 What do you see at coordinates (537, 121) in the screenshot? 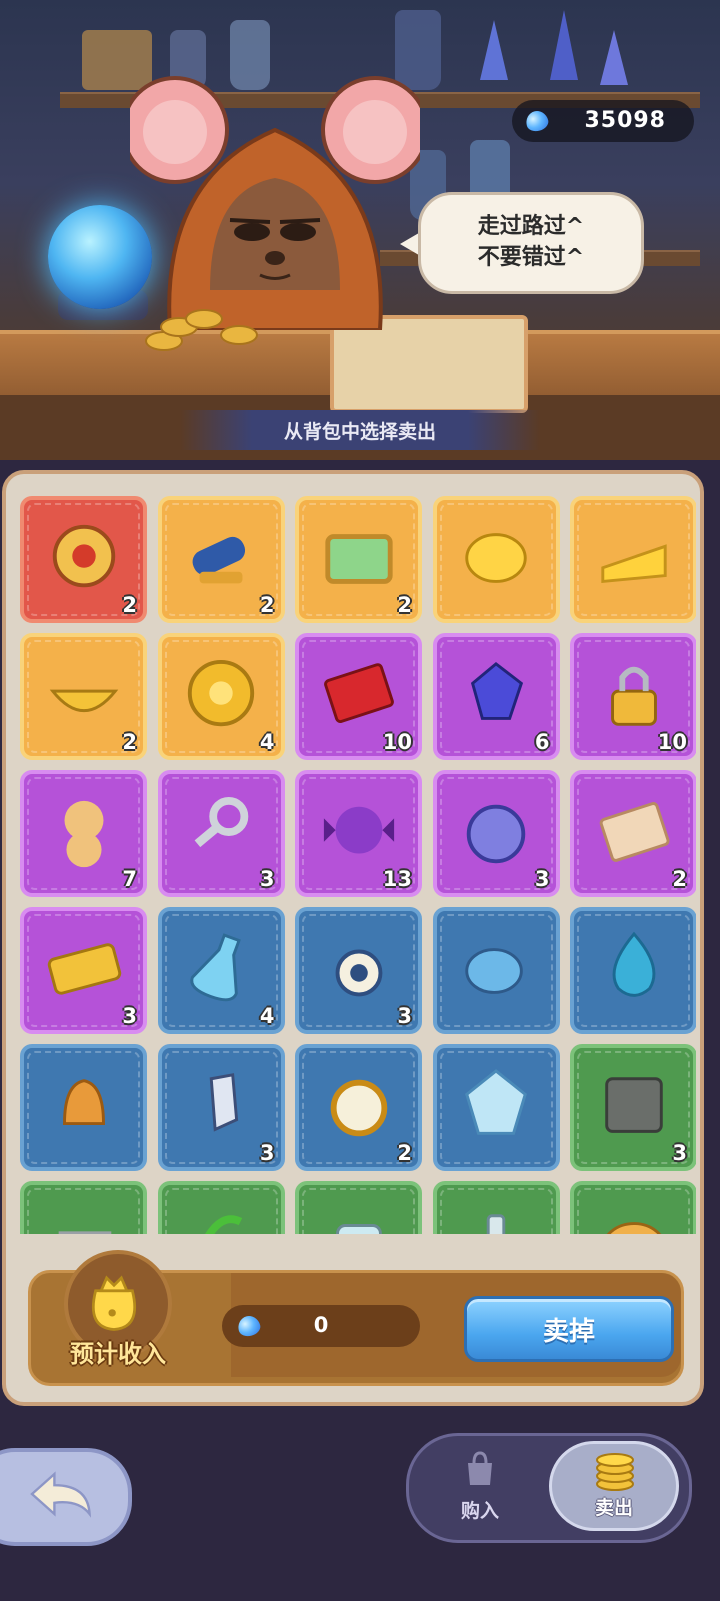
I see `blue-gem-icon` at bounding box center [537, 121].